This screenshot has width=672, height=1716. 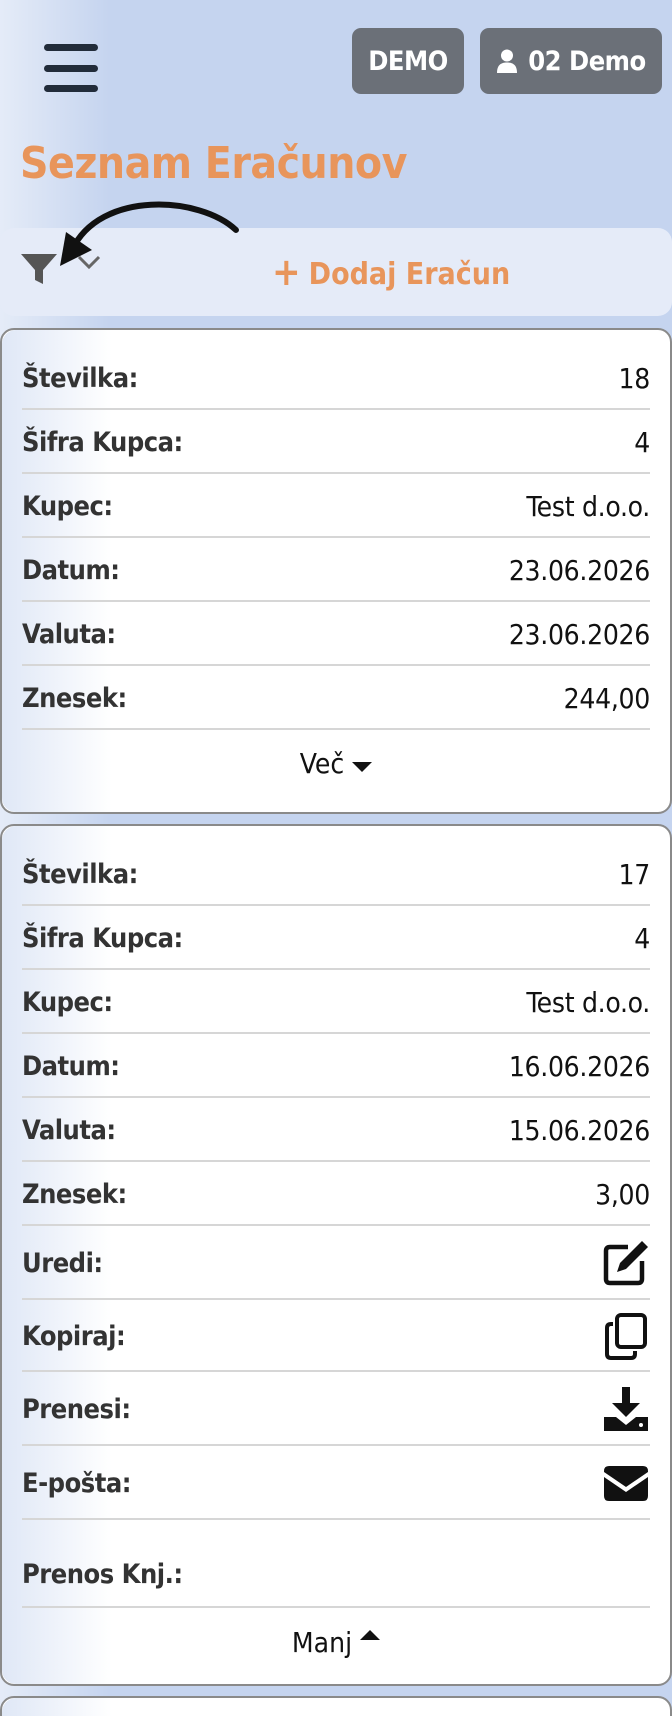 I want to click on email-row: E-pošta:, so click(x=336, y=1484).